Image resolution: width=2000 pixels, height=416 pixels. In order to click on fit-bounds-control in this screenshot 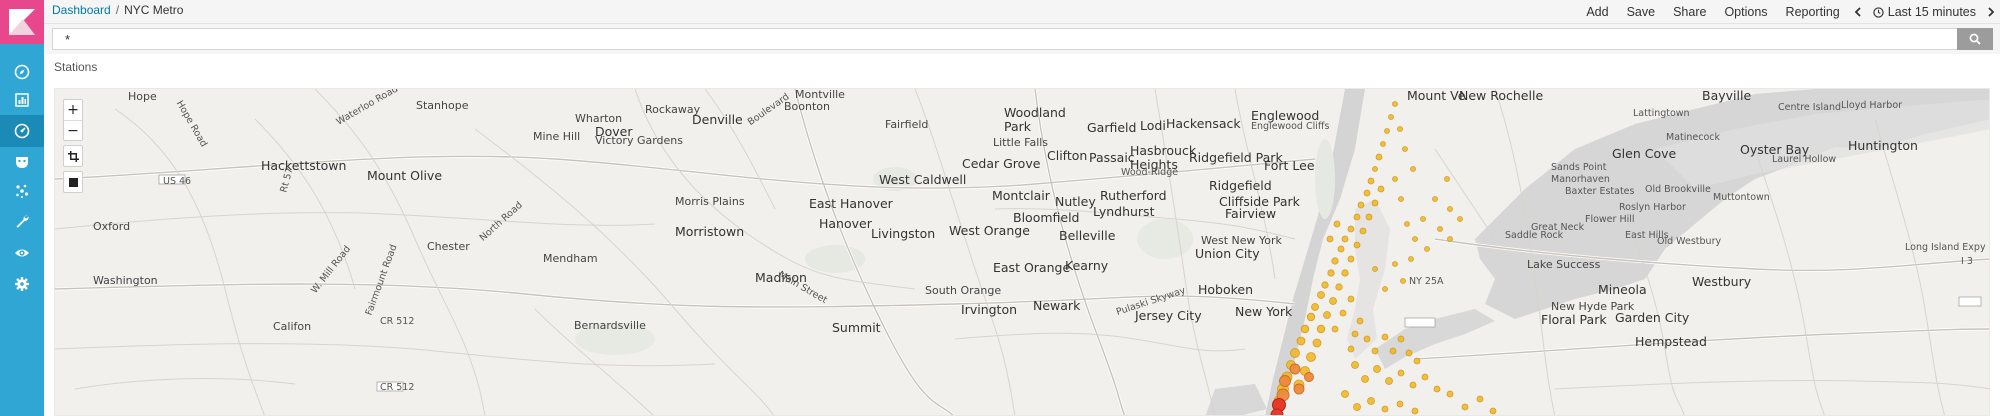, I will do `click(73, 182)`.